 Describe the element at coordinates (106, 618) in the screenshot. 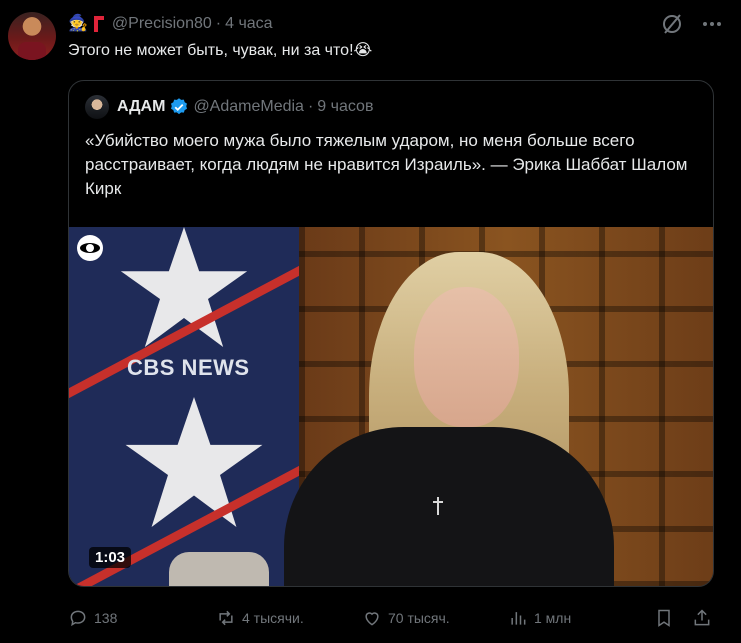

I see `reply-count: 138` at that location.